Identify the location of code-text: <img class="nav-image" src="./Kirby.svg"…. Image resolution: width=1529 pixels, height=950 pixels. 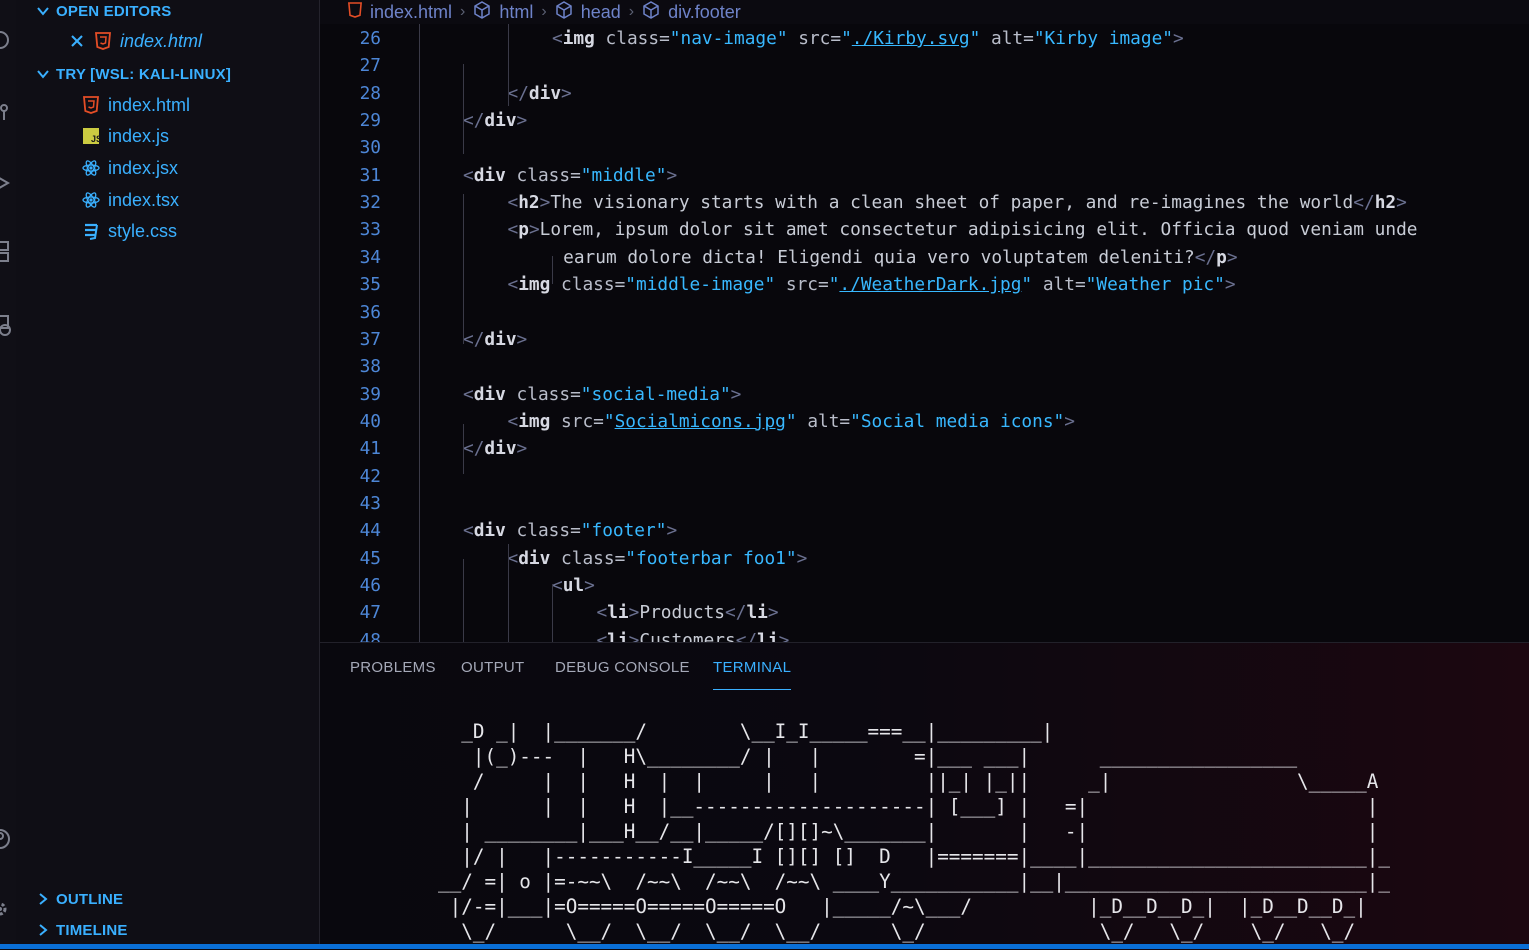
(868, 38).